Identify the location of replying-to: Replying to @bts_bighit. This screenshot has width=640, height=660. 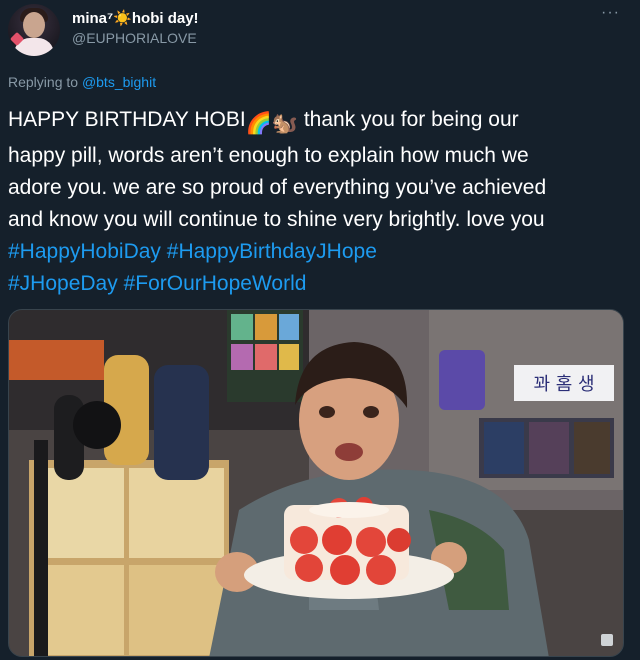
(82, 82).